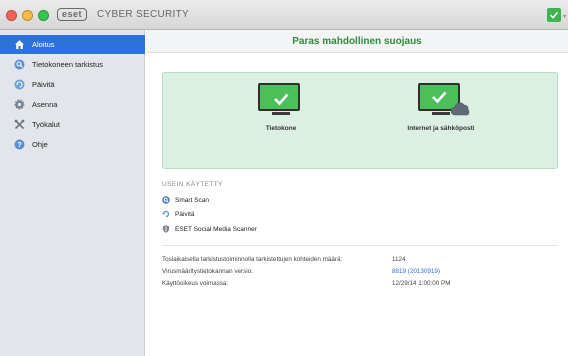  I want to click on shield-icon, so click(166, 229).